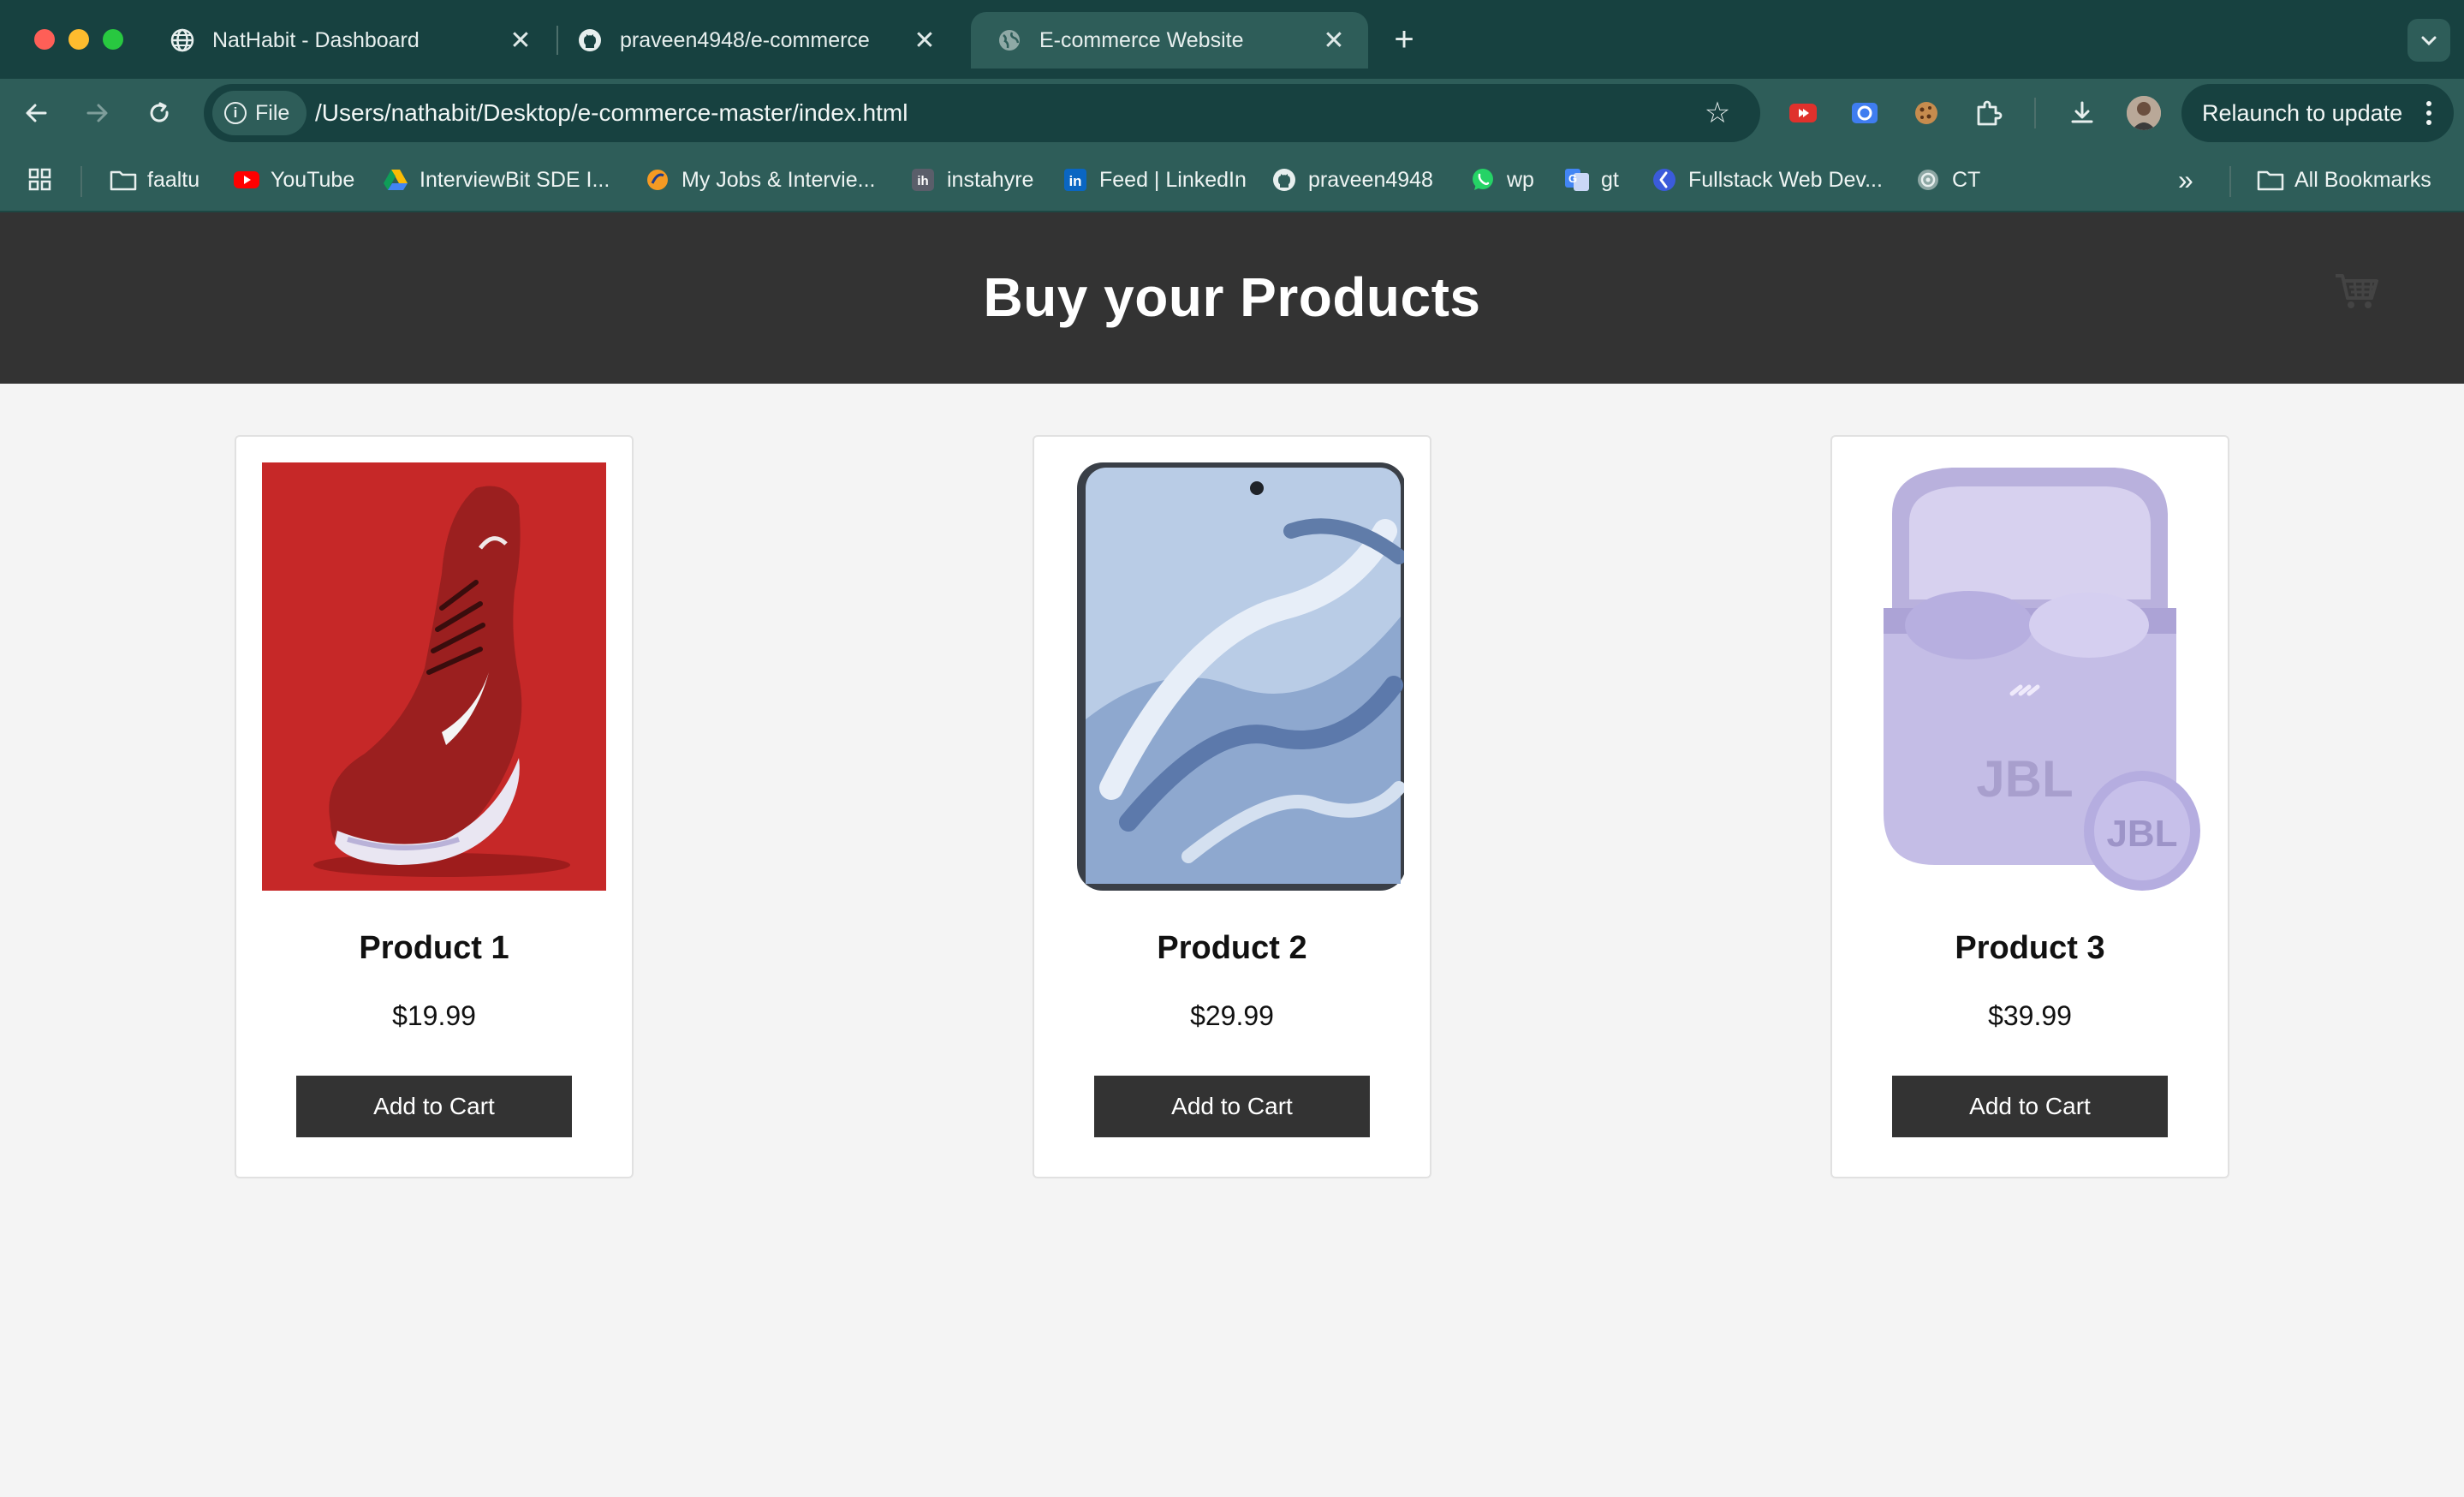 The width and height of the screenshot is (2464, 1497). What do you see at coordinates (2144, 113) in the screenshot?
I see `profile-avatar` at bounding box center [2144, 113].